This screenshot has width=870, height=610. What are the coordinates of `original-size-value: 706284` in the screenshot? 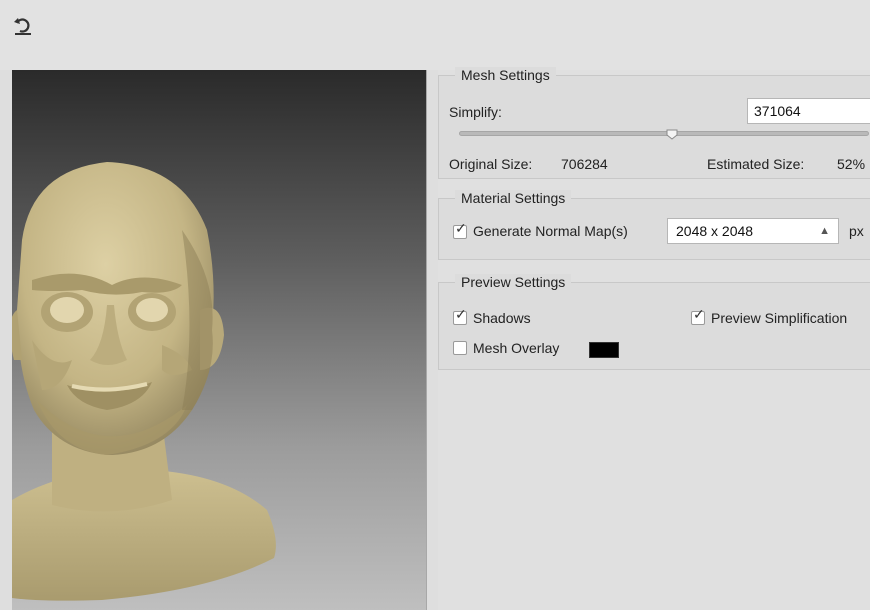 It's located at (584, 164).